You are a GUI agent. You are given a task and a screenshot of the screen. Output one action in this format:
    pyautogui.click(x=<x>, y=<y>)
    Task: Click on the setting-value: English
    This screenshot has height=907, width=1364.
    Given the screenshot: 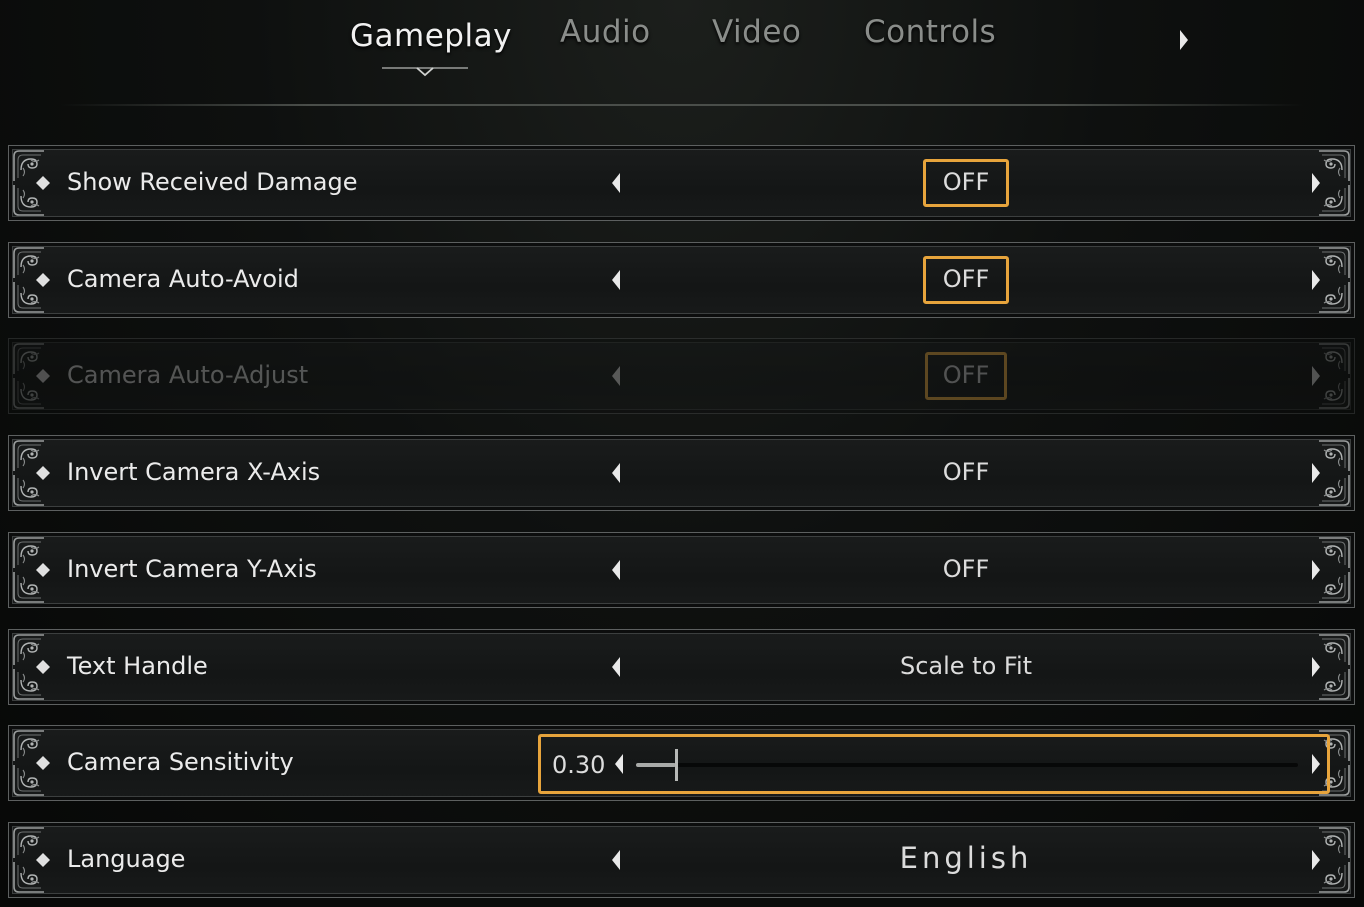 What is the action you would take?
    pyautogui.click(x=966, y=858)
    